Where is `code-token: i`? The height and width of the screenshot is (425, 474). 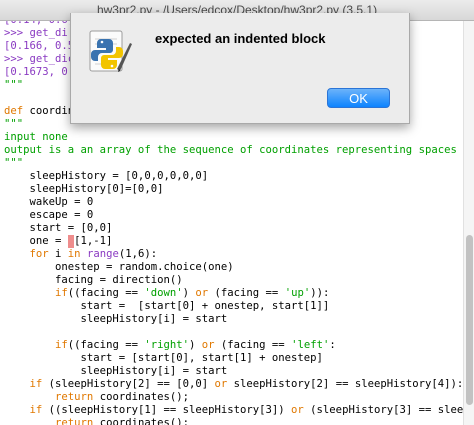 code-token: i is located at coordinates (58, 254).